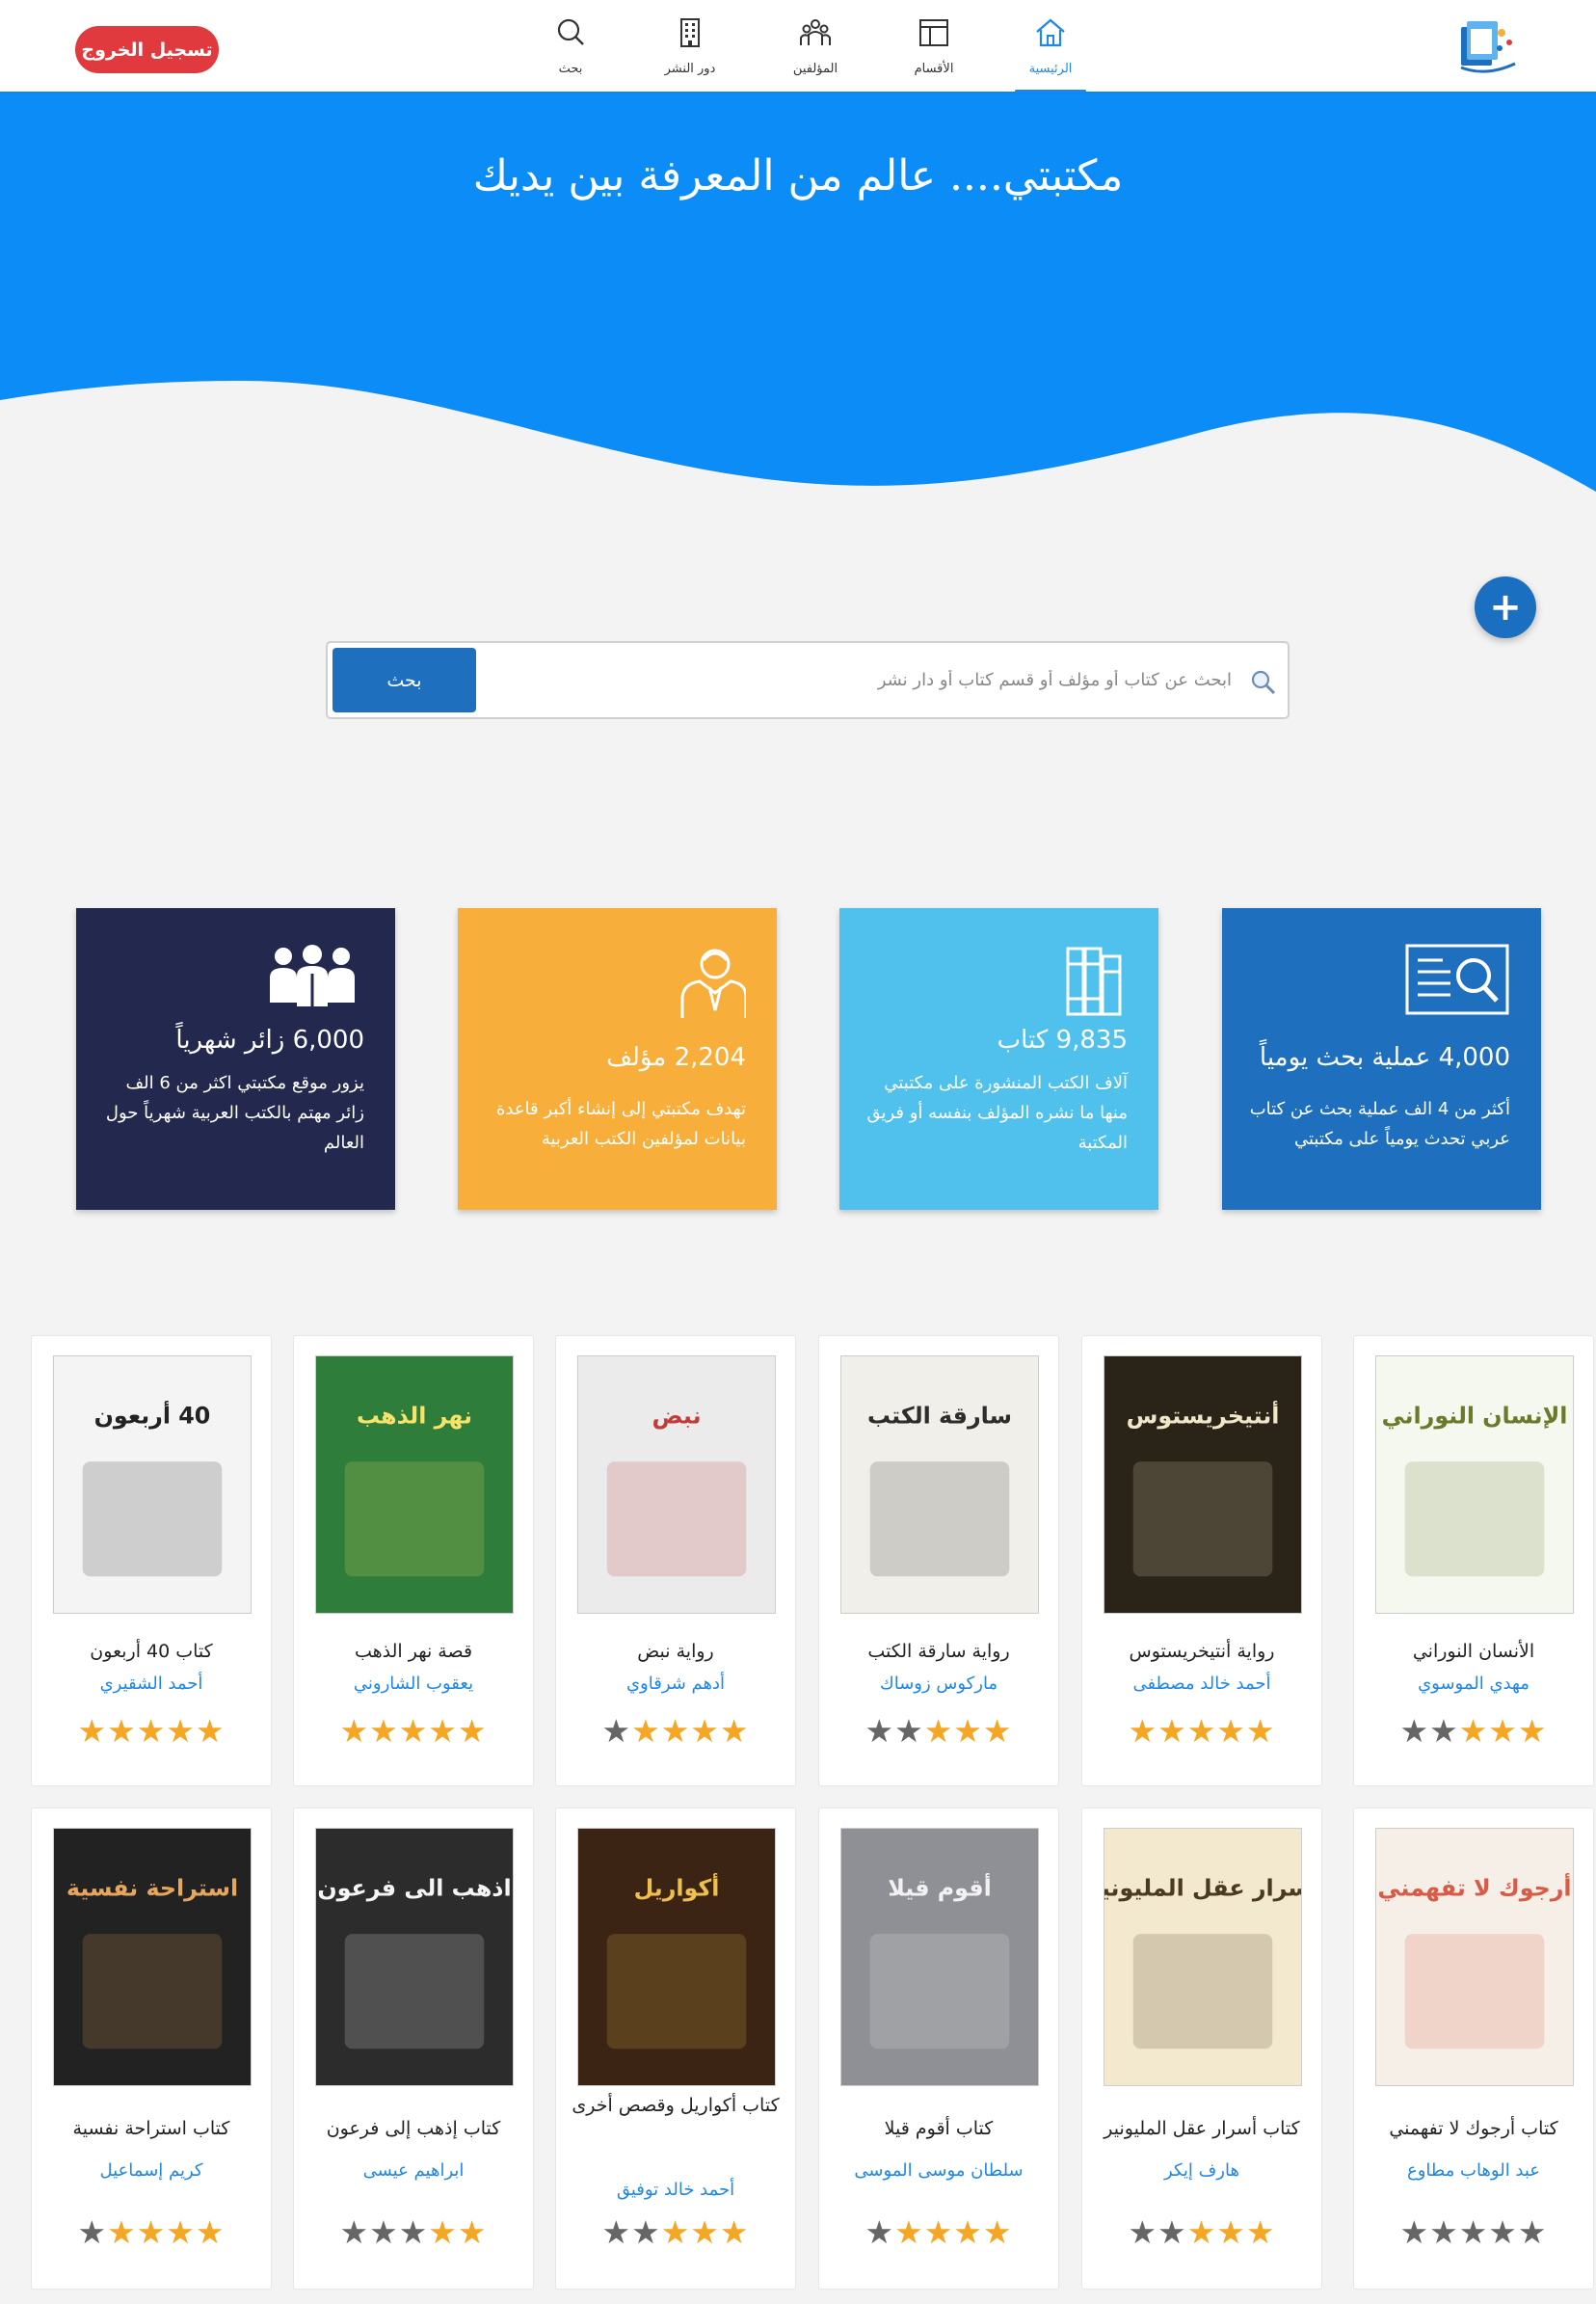  Describe the element at coordinates (690, 52) in the screenshot. I see `nav-publishers: دور النشر` at that location.